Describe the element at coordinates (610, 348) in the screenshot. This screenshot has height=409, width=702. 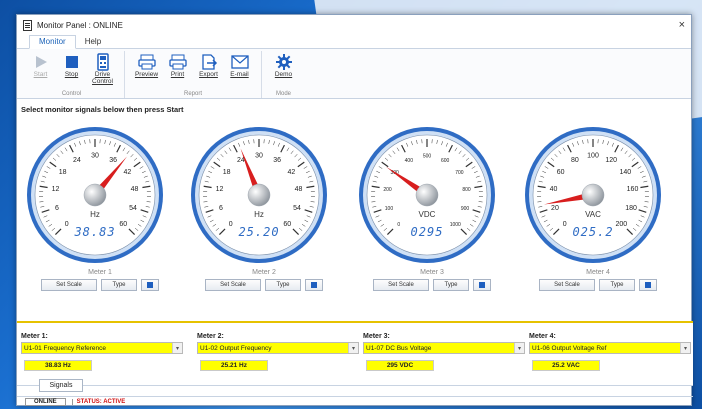
I see `signal-select: U1-06 Output Voltage Ref ▾` at that location.